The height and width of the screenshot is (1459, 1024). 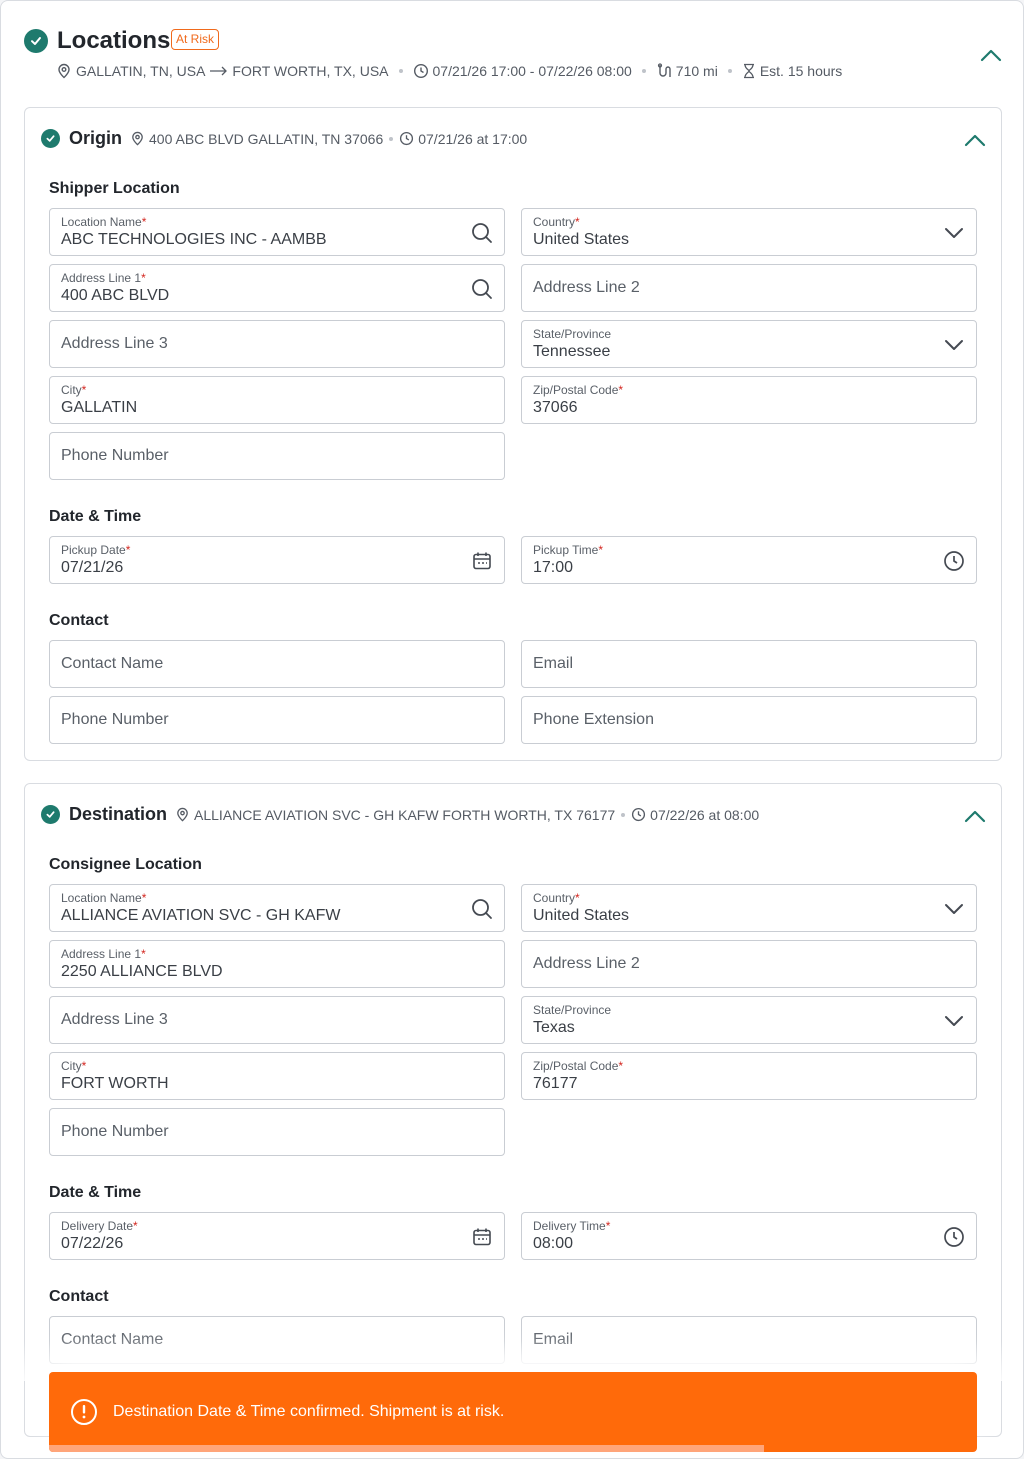 What do you see at coordinates (749, 1020) in the screenshot?
I see `destination-state-select: State/Province Texas` at bounding box center [749, 1020].